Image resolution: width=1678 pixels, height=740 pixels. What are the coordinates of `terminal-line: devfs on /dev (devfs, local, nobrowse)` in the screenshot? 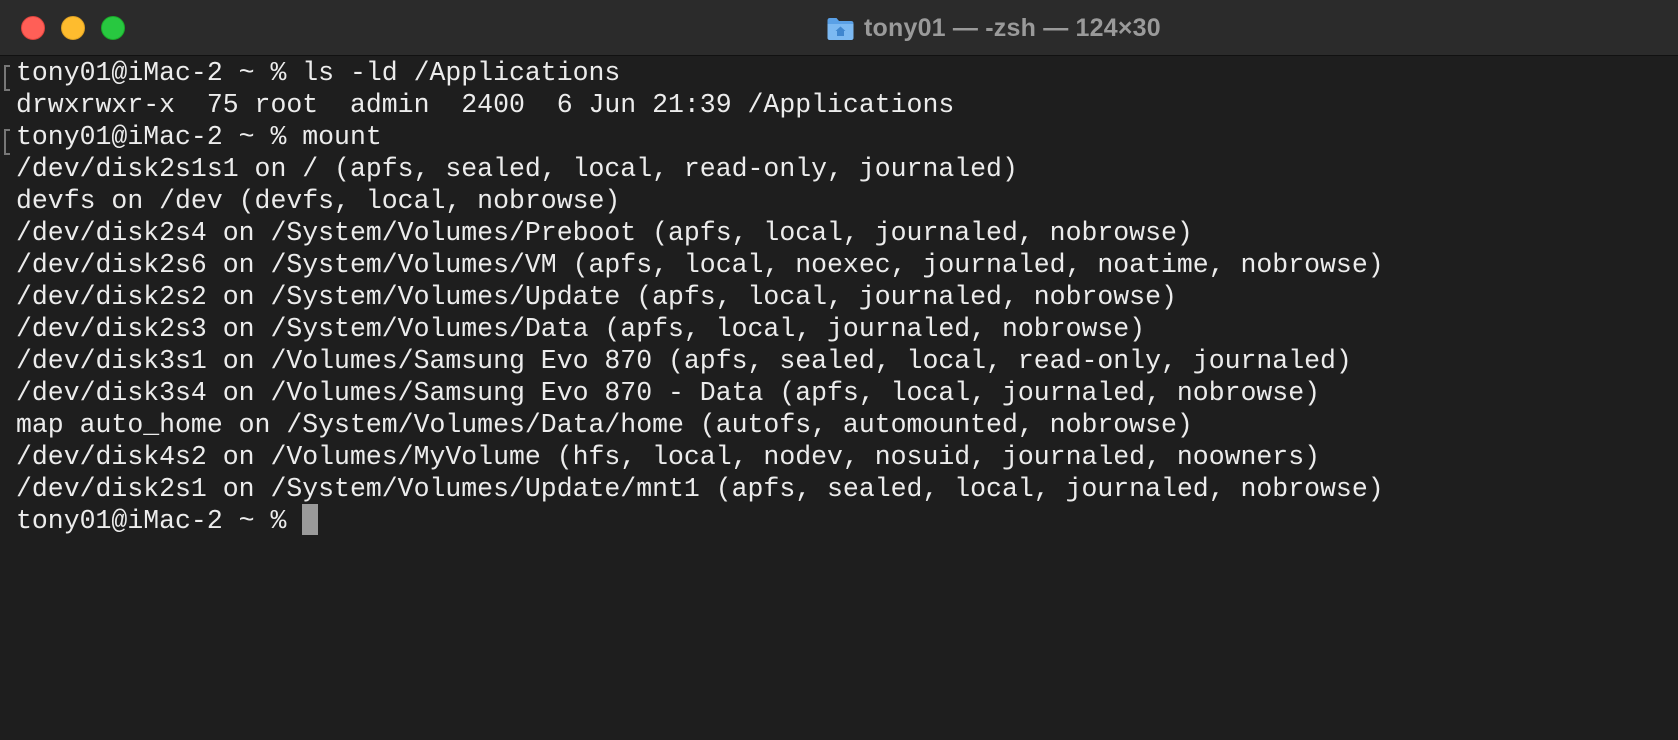 It's located at (318, 201).